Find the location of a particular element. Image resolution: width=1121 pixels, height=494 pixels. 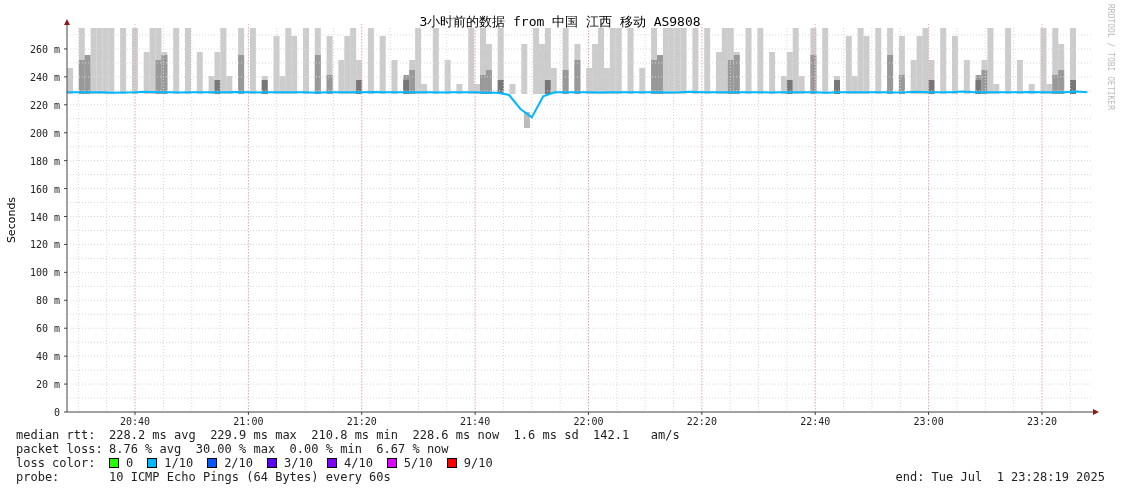

chart-title: 3小时前的数据 from 中国 江西 移动 AS9808 is located at coordinates (560, 21).